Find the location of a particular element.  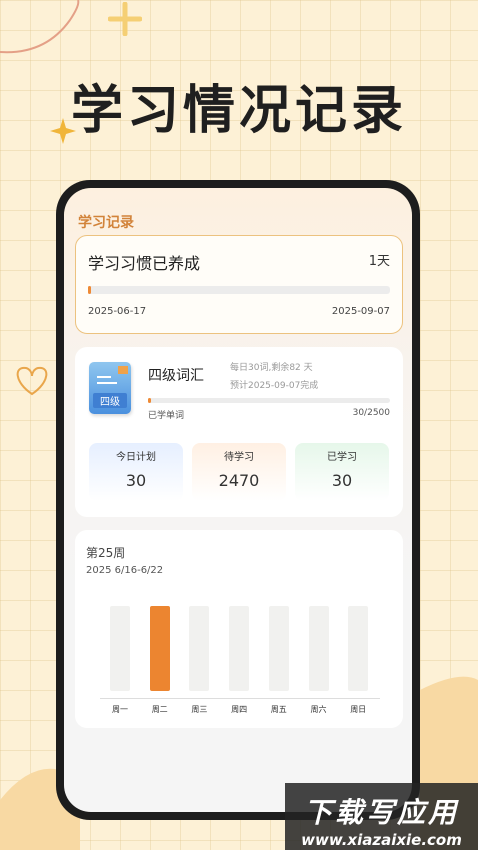

watermark: 下载写应用 www.xiazaixie.com is located at coordinates (381, 816).